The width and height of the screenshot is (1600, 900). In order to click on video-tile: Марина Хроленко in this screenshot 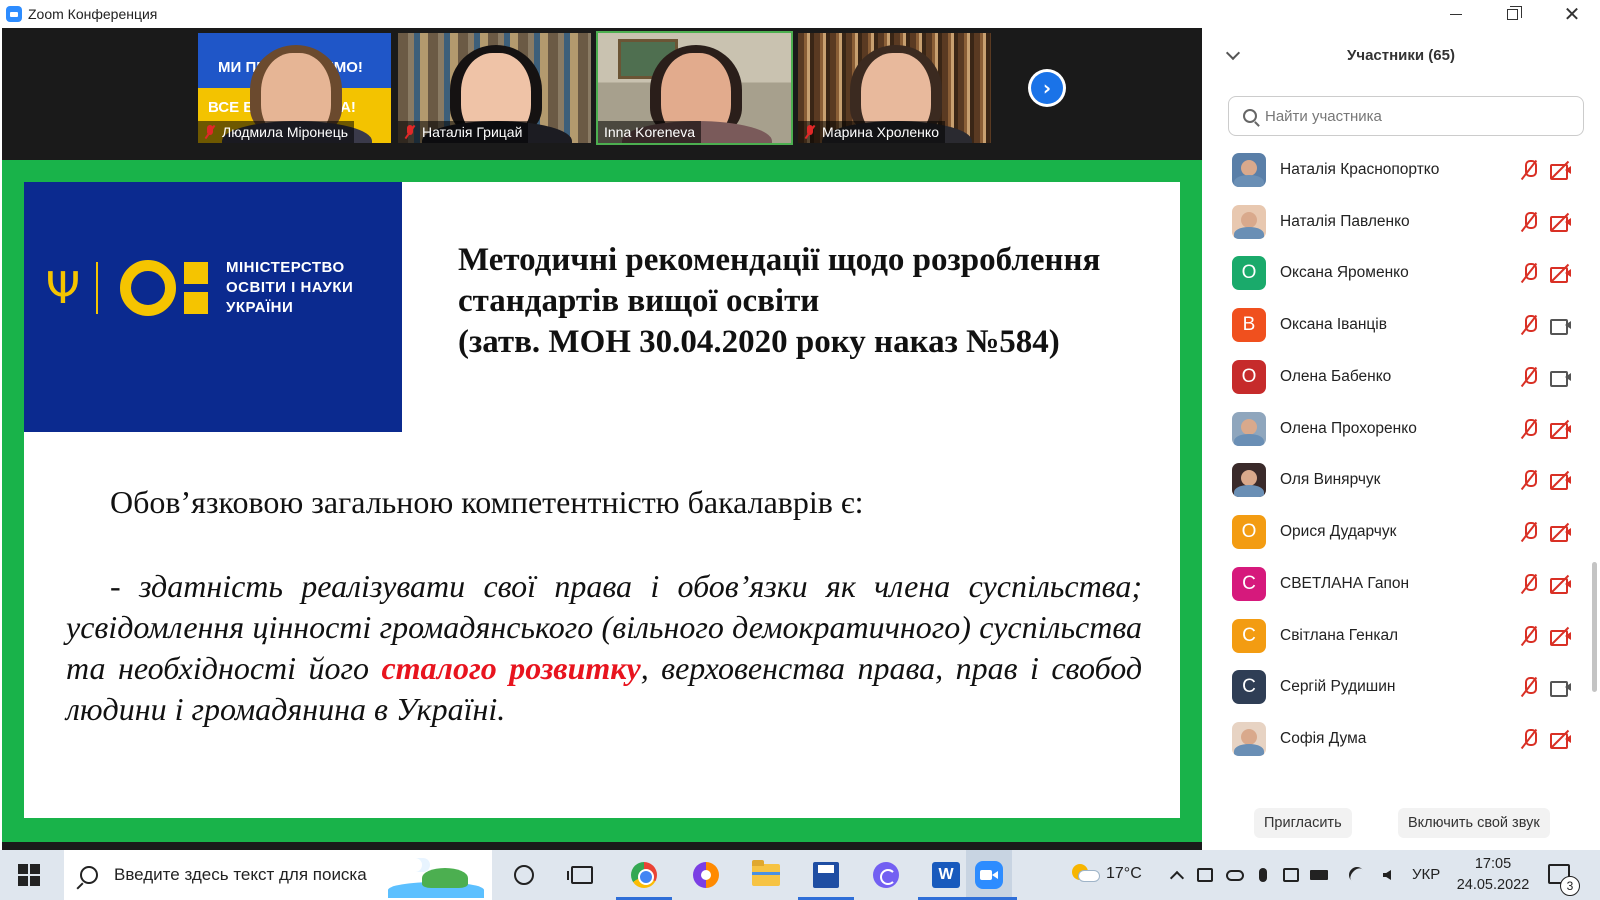, I will do `click(894, 88)`.